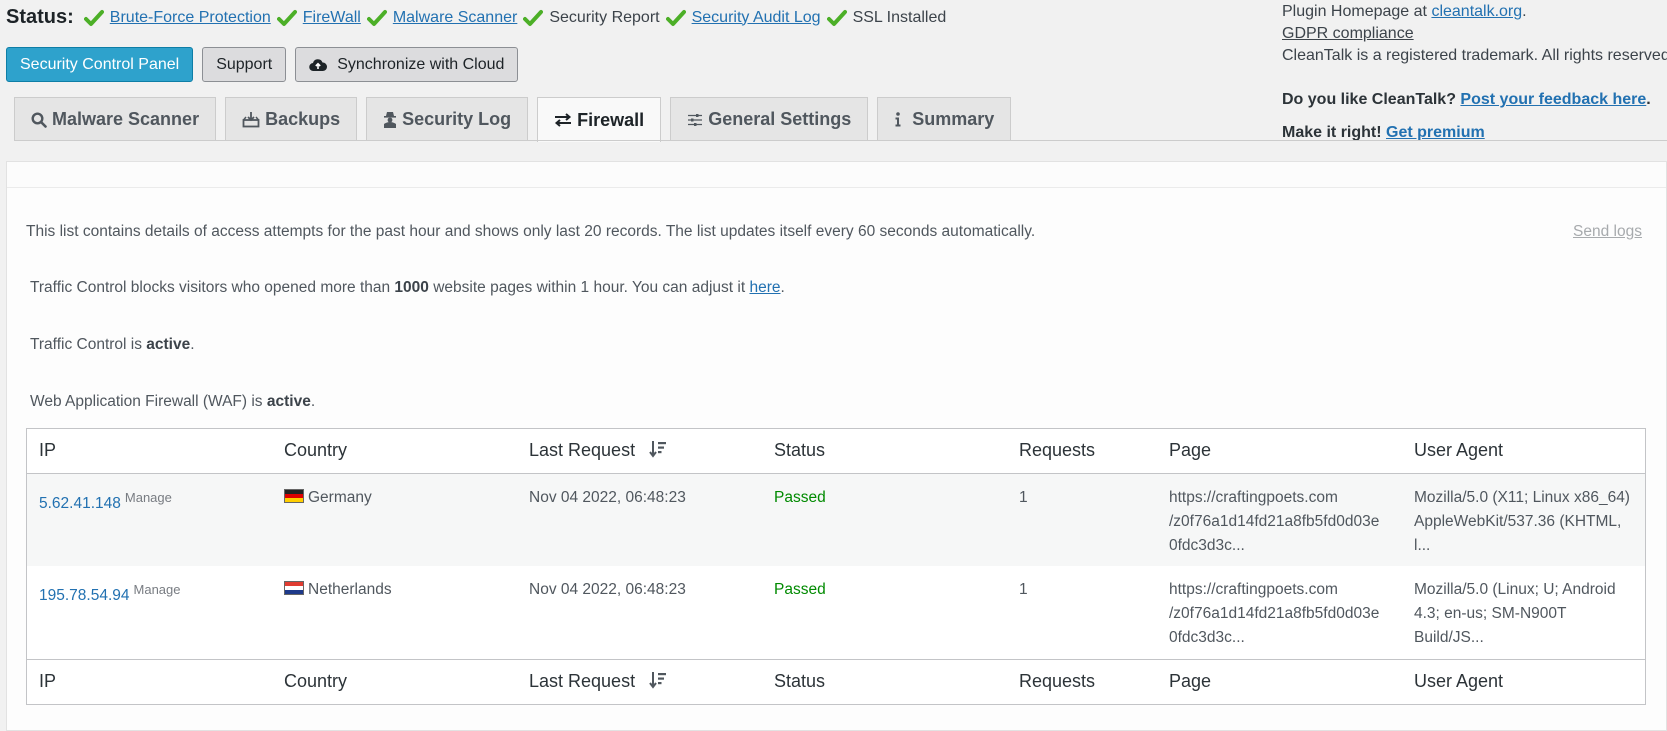  Describe the element at coordinates (421, 64) in the screenshot. I see `sync-cloud-label: Synchronize with Cloud` at that location.